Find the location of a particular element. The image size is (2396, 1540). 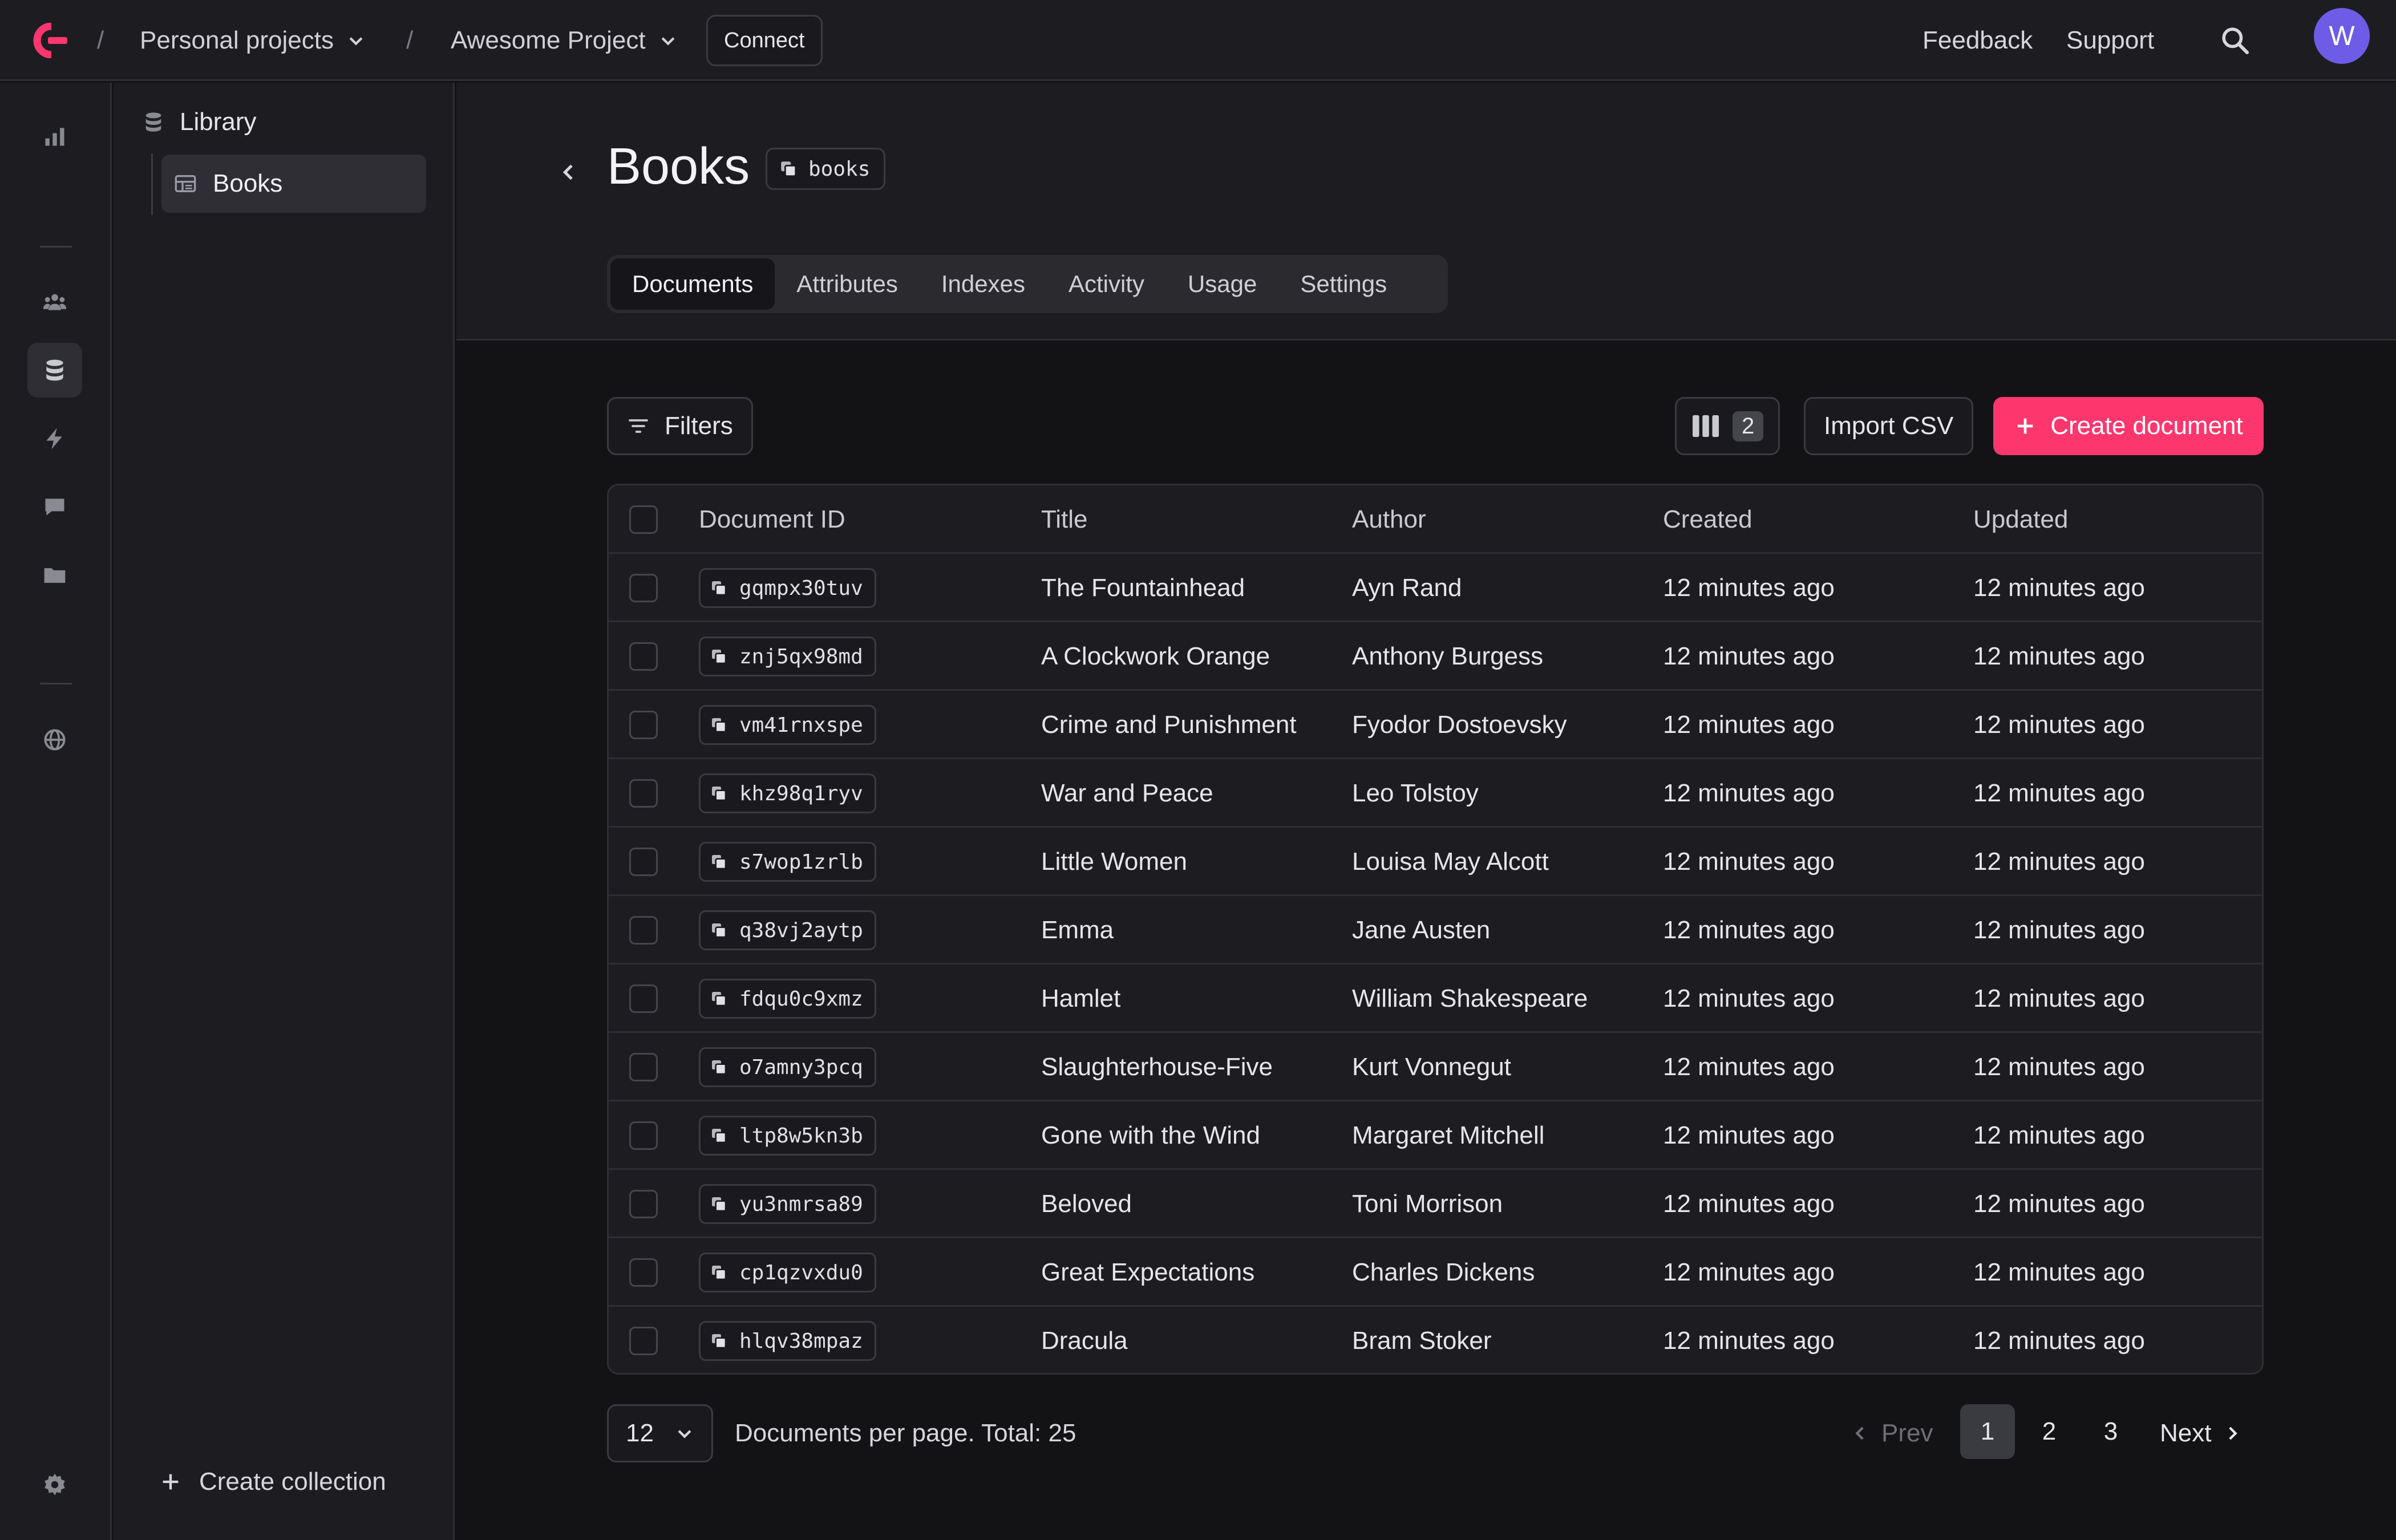

document-id-cell: khz98q1ryv is located at coordinates (787, 794).